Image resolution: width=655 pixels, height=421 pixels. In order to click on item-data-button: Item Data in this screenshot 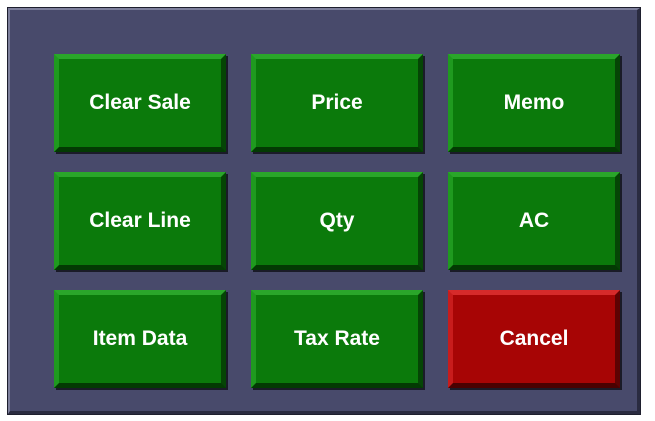, I will do `click(140, 339)`.